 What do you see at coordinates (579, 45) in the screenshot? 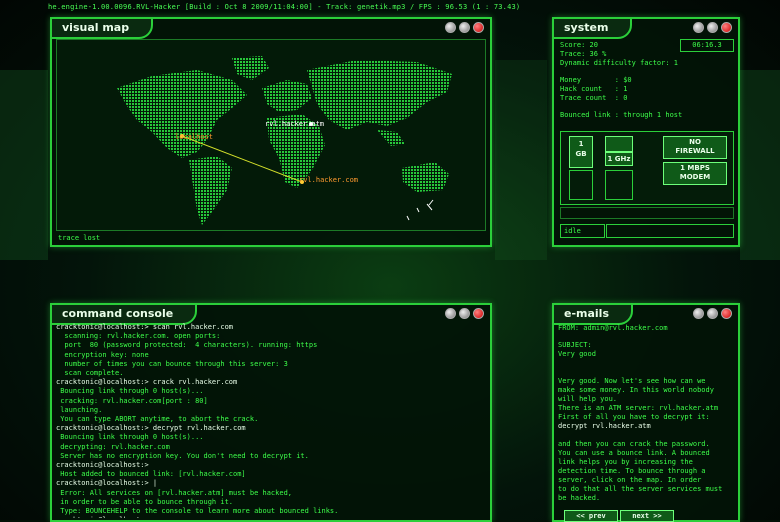
I see `system-line-score: Score: 20` at bounding box center [579, 45].